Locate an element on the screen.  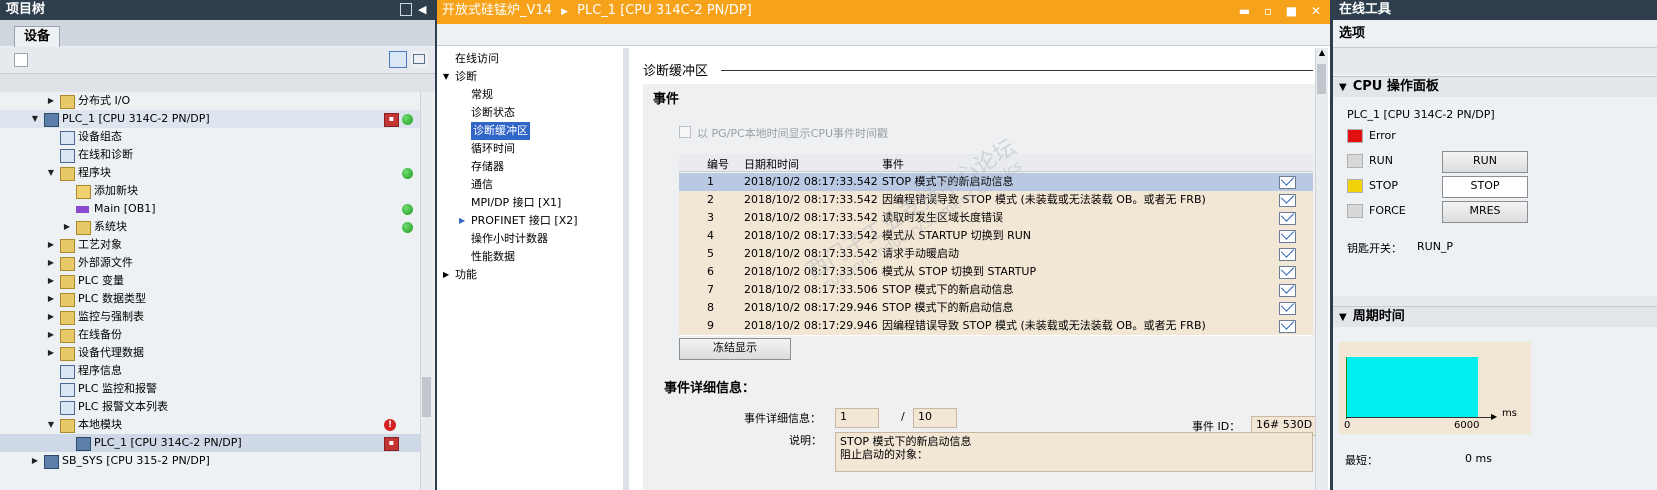
scroll-up-icon: ▲ is located at coordinates (1322, 55).